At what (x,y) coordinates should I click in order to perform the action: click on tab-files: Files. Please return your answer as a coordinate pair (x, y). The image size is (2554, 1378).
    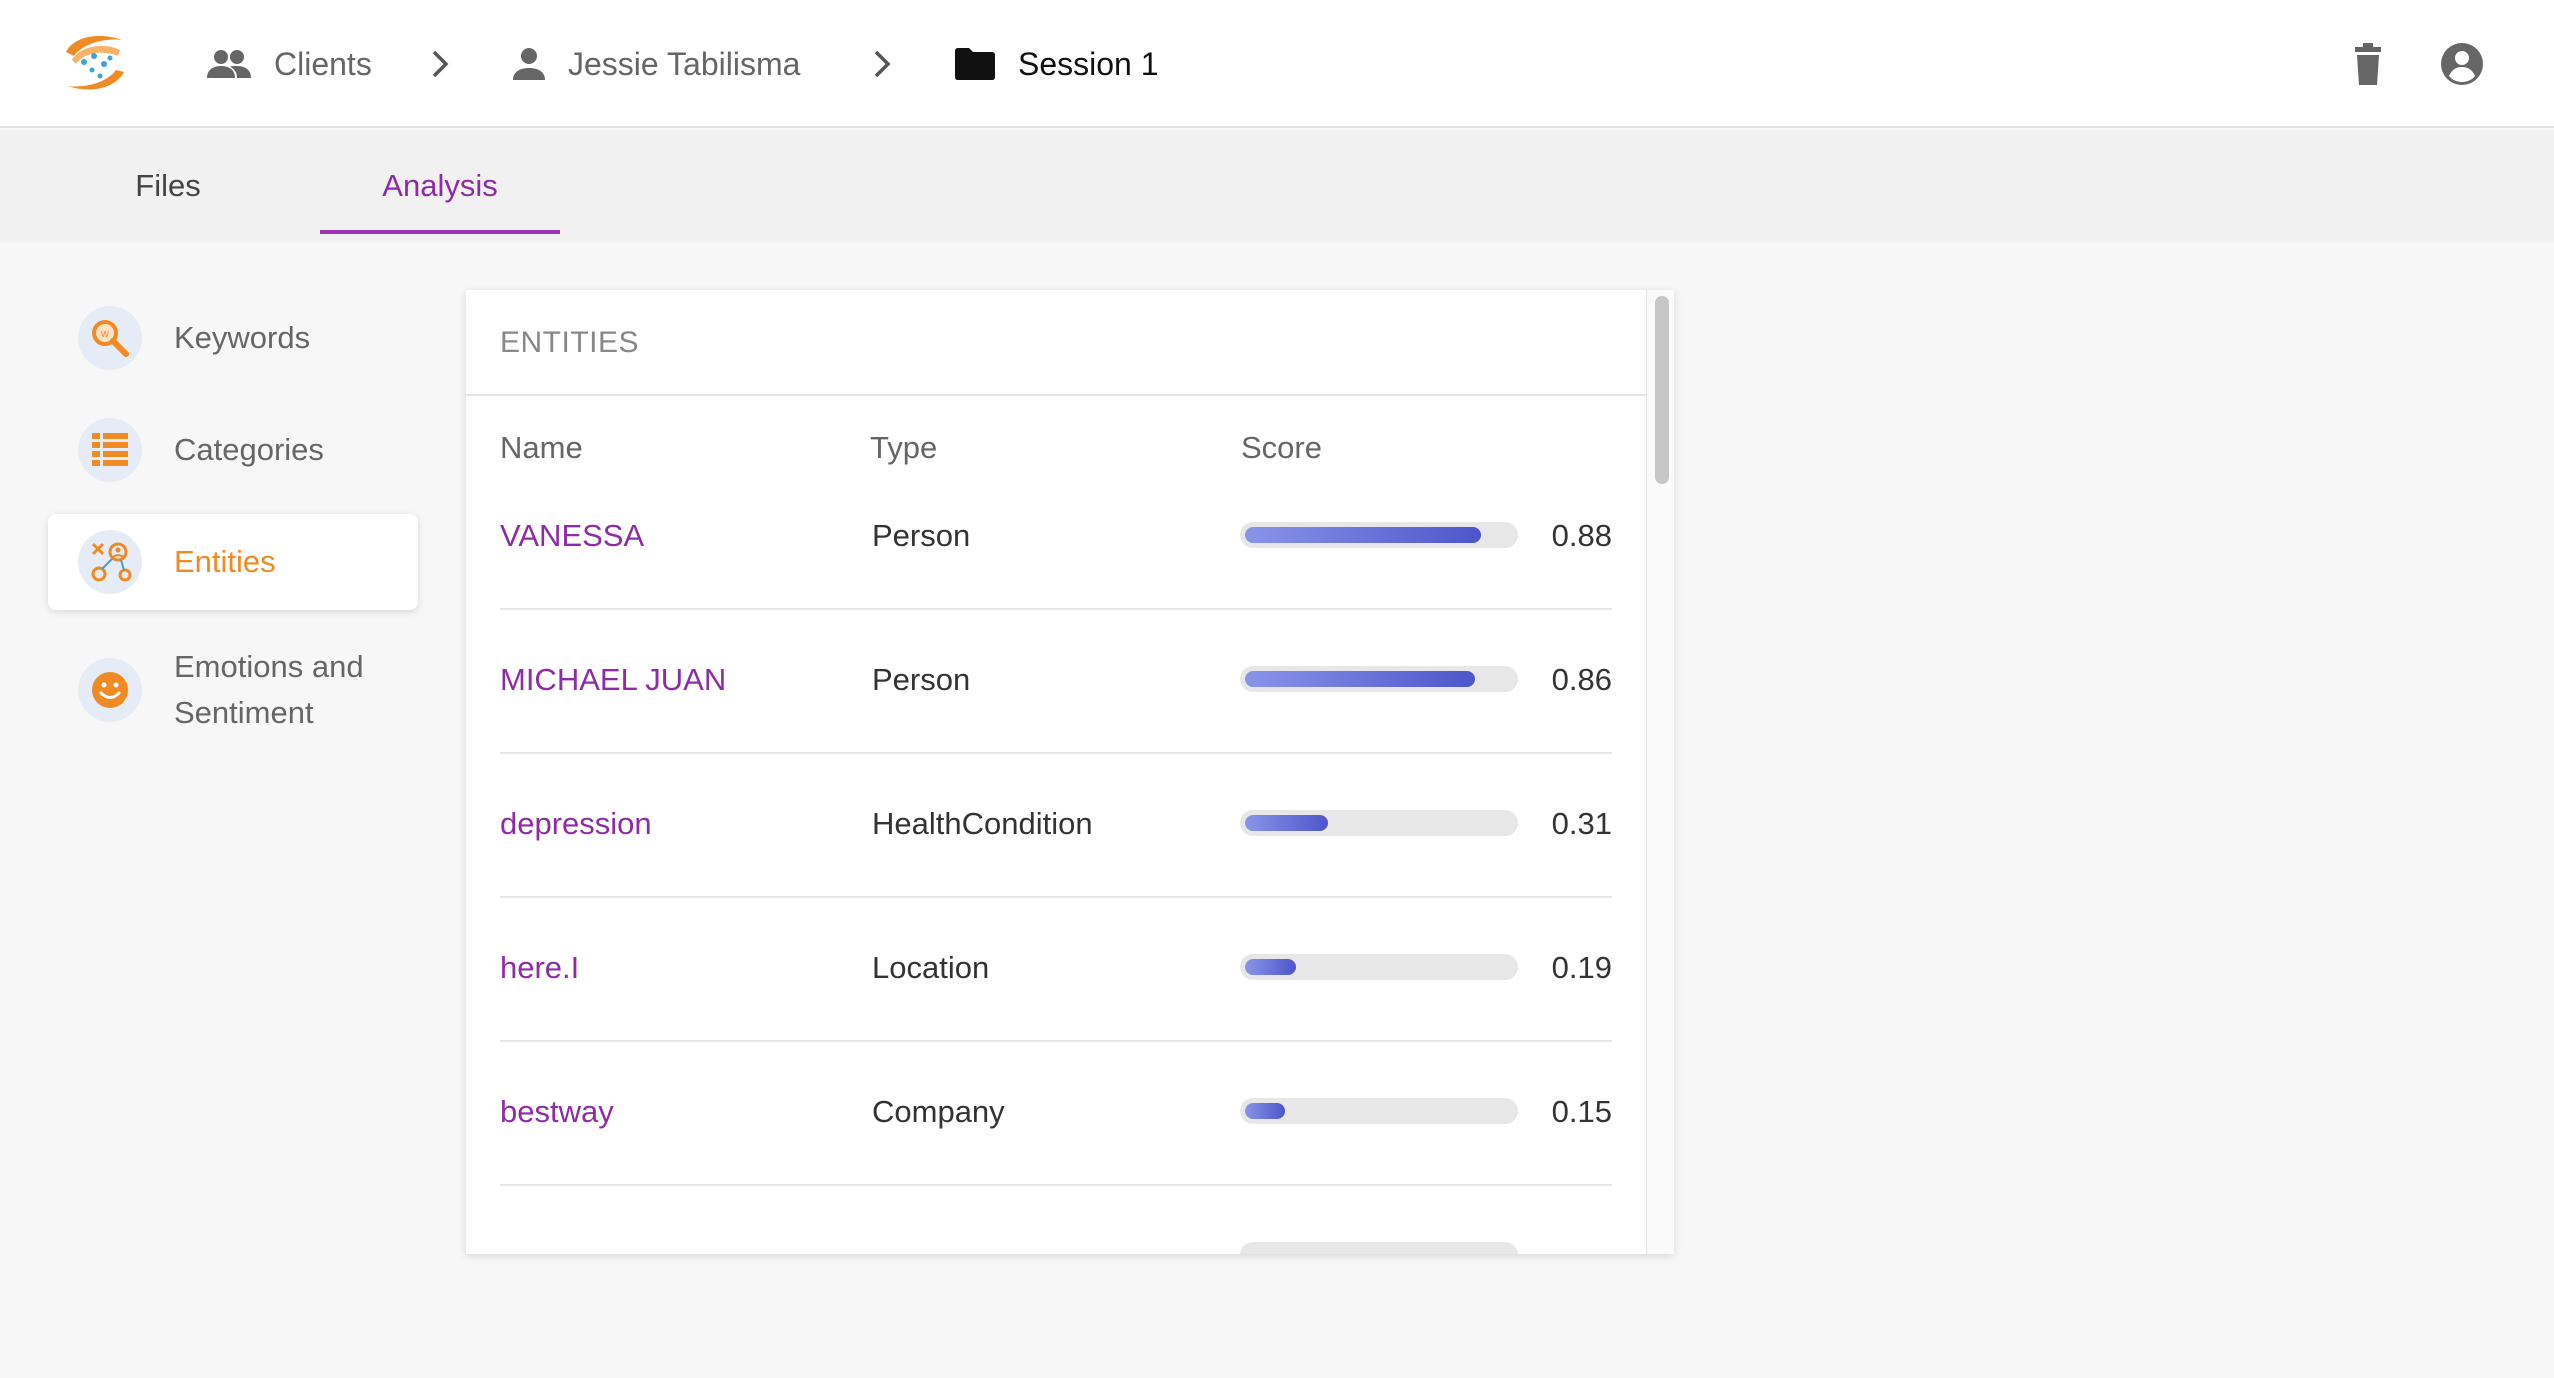
    Looking at the image, I should click on (168, 186).